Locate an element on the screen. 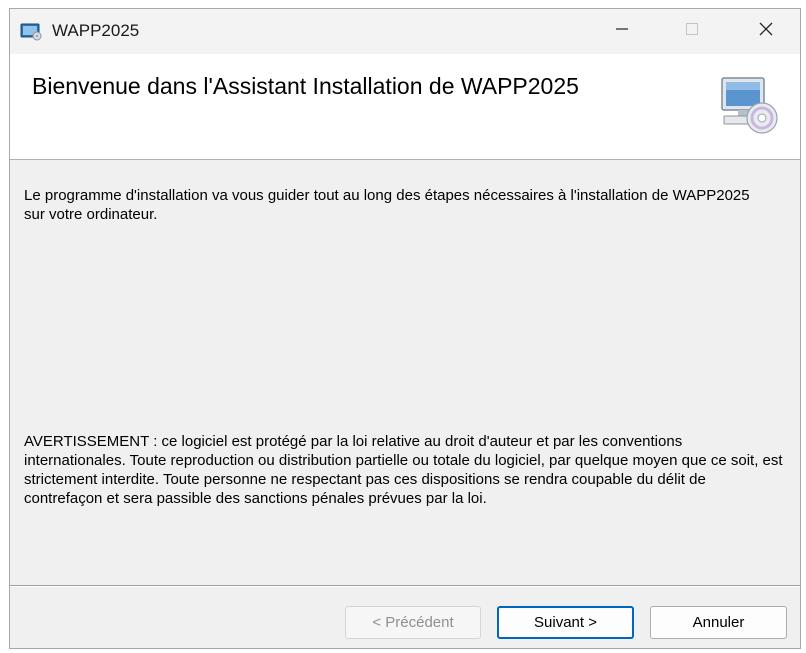 The width and height of the screenshot is (806, 653). close-icon is located at coordinates (766, 31).